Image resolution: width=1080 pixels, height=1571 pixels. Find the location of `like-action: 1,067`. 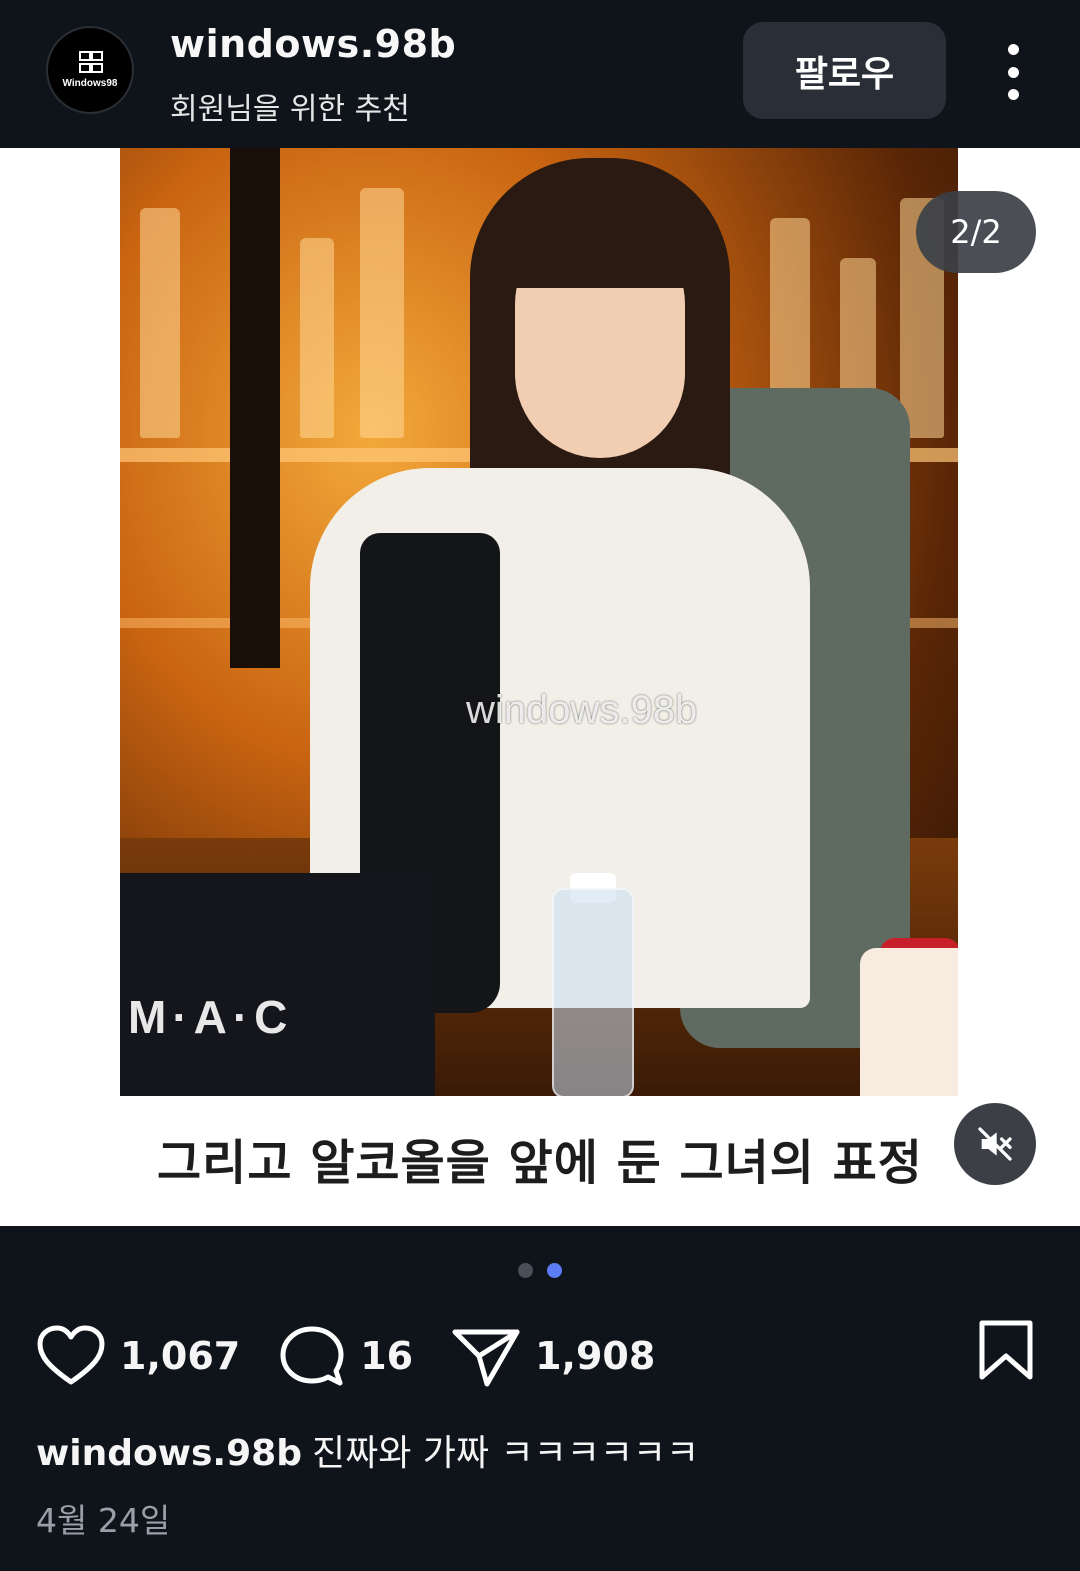

like-action: 1,067 is located at coordinates (138, 1356).